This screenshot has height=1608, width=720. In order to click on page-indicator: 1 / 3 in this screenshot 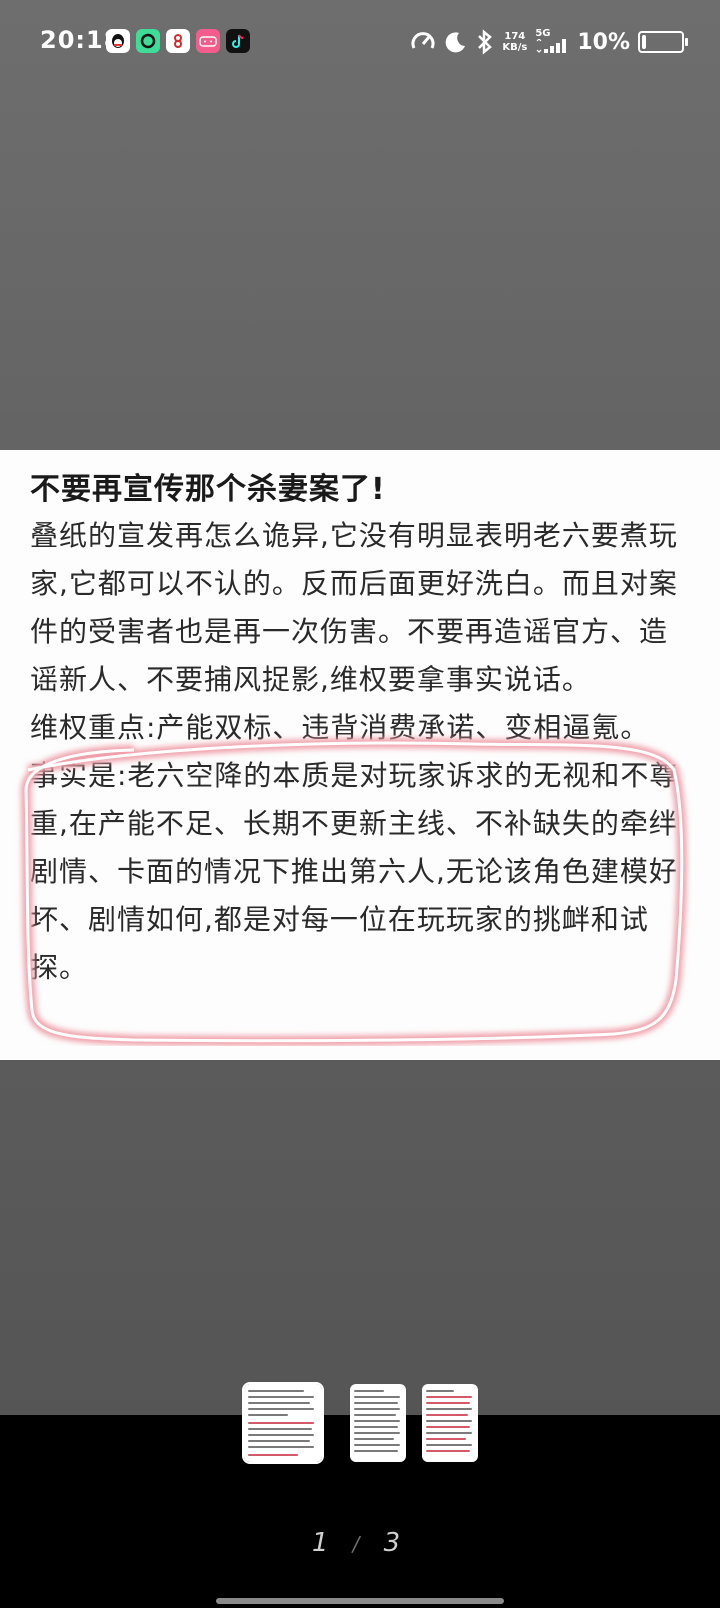, I will do `click(360, 1543)`.